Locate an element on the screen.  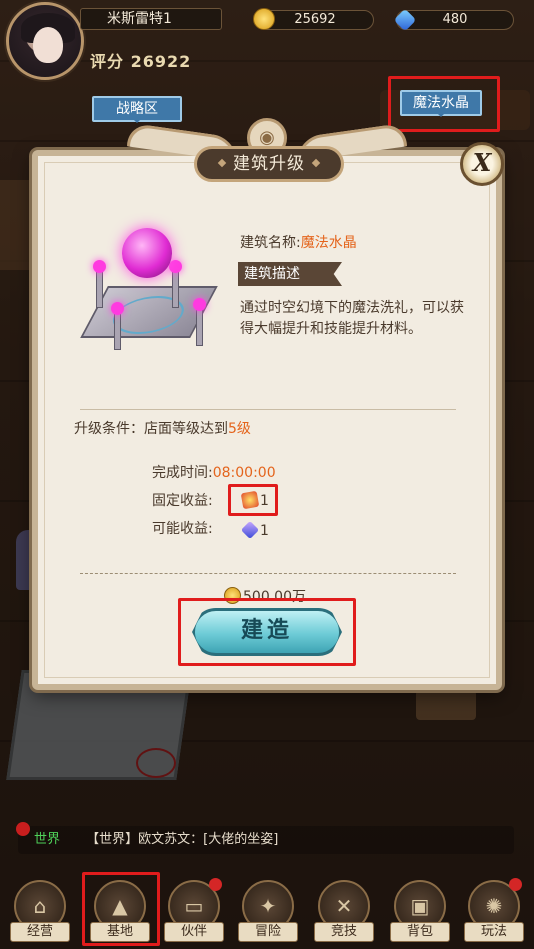
nav-label: 竞技 is located at coordinates (344, 932).